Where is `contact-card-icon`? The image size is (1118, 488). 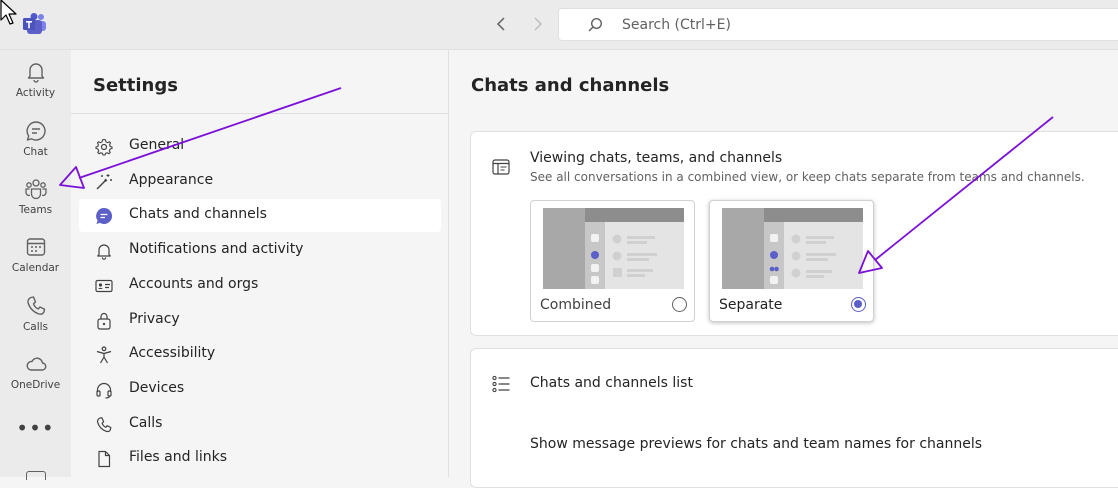
contact-card-icon is located at coordinates (104, 286).